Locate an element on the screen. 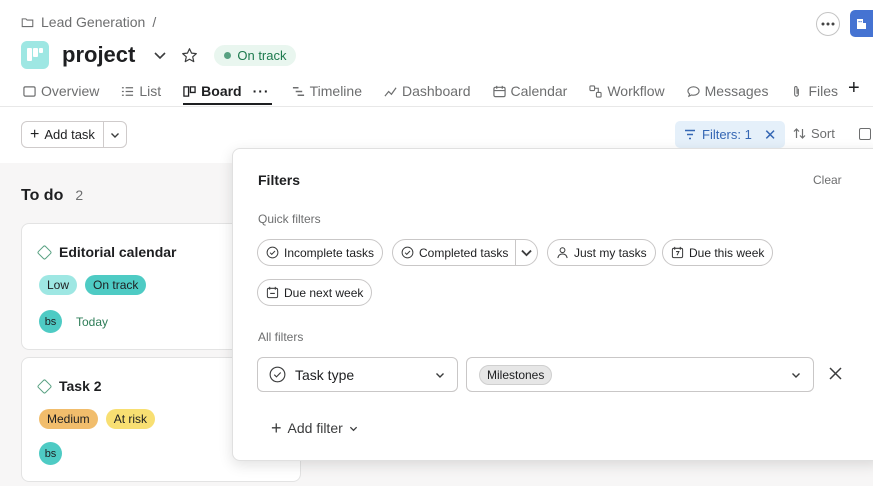  plus-icon: + is located at coordinates (35, 134).